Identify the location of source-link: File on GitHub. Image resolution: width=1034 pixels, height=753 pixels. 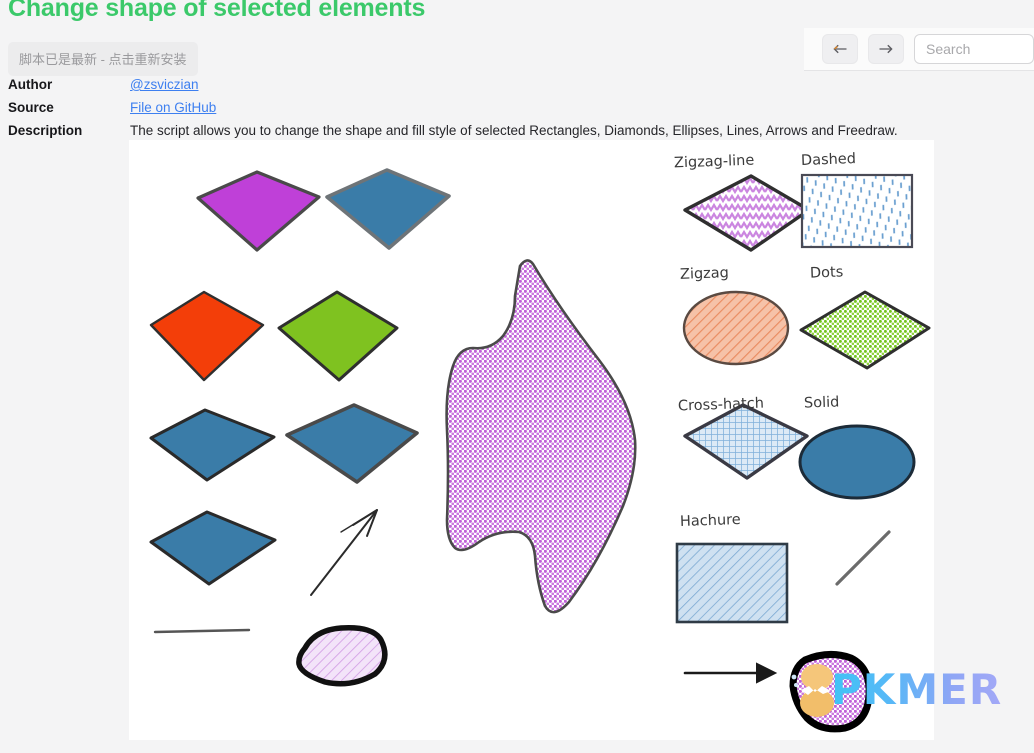
(173, 107).